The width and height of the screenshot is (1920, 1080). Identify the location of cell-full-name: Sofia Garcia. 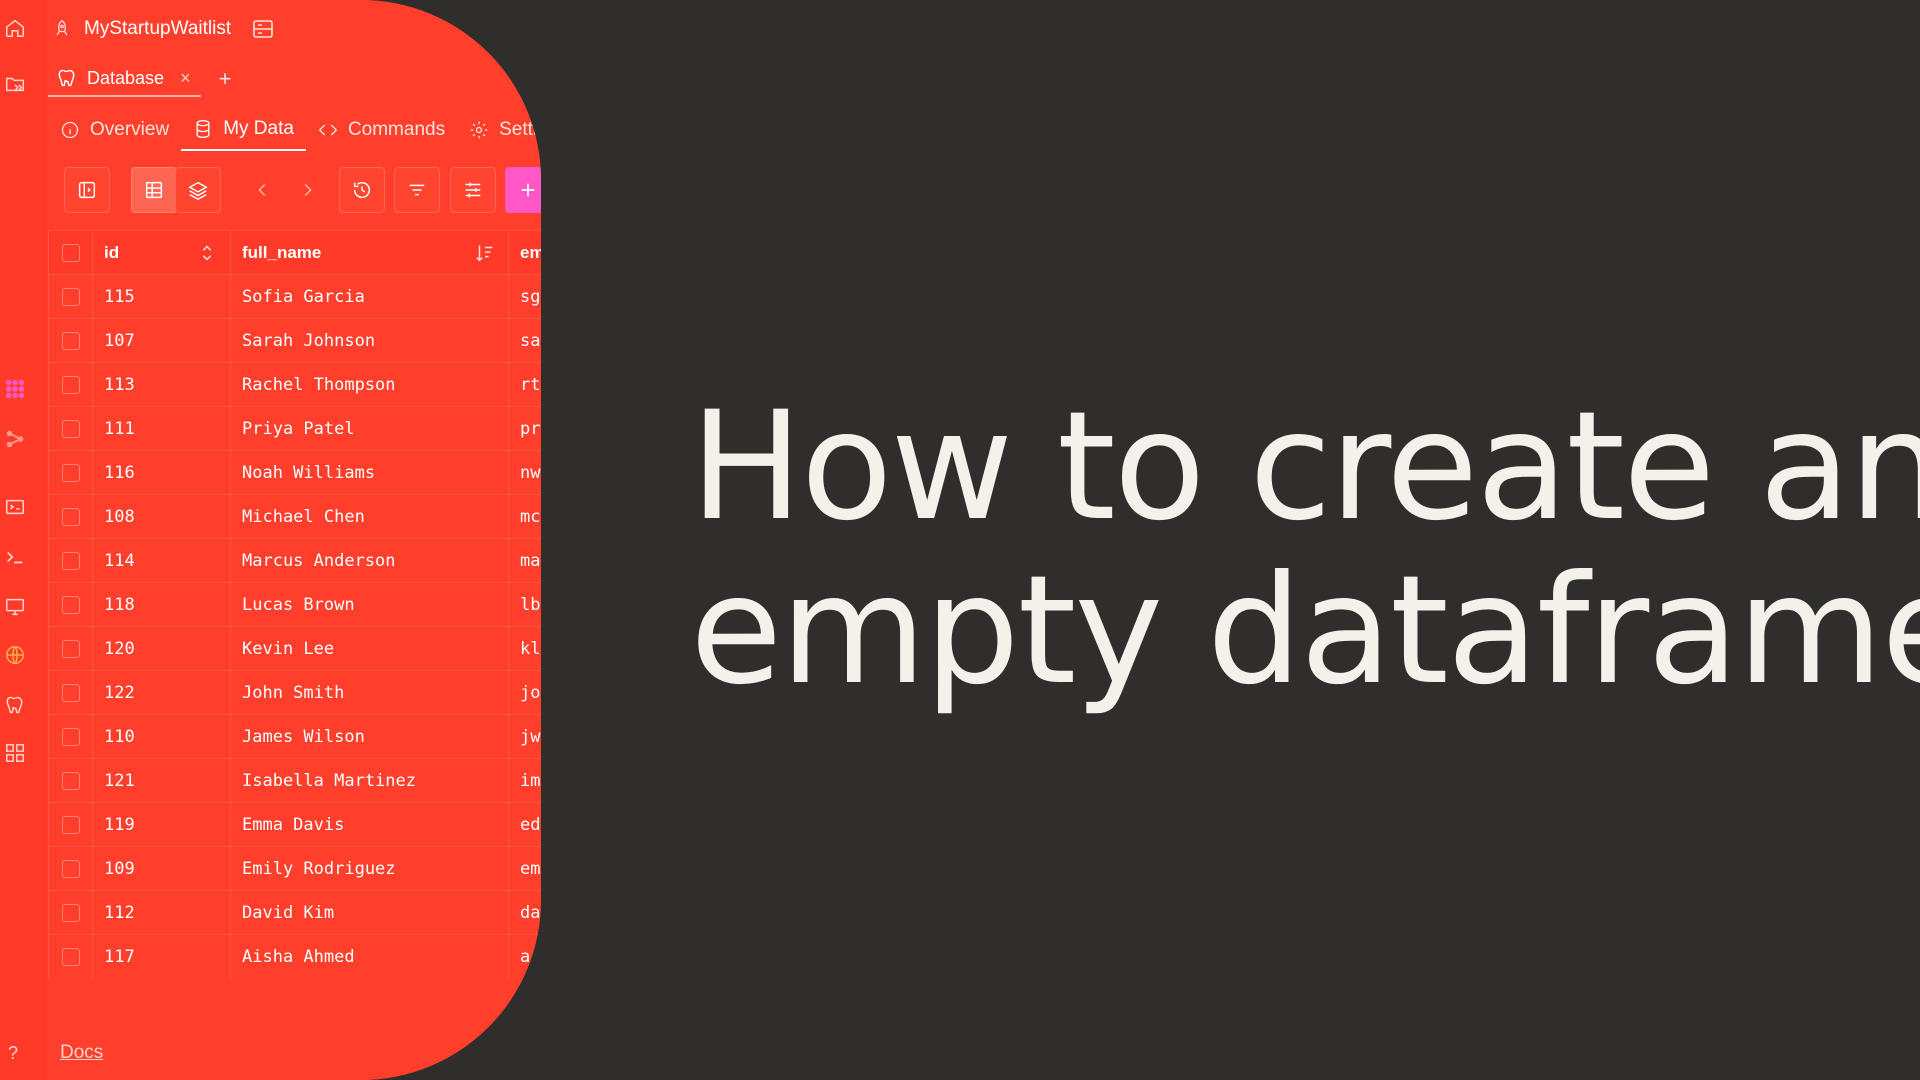
(369, 297).